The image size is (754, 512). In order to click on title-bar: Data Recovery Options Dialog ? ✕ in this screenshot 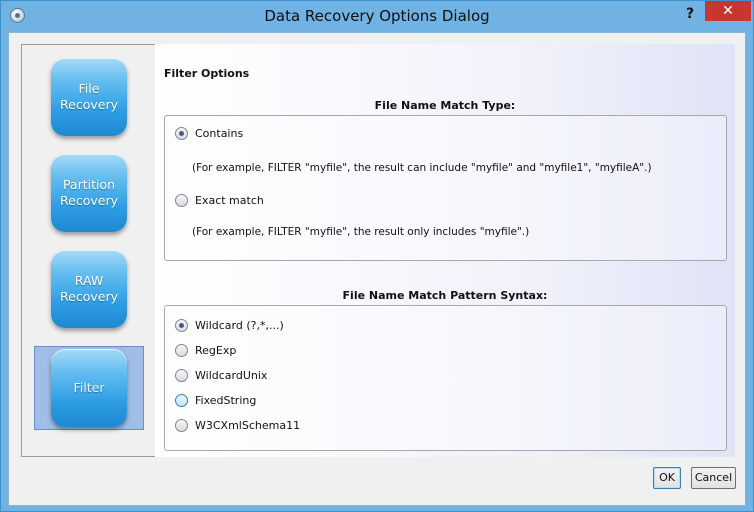, I will do `click(377, 16)`.